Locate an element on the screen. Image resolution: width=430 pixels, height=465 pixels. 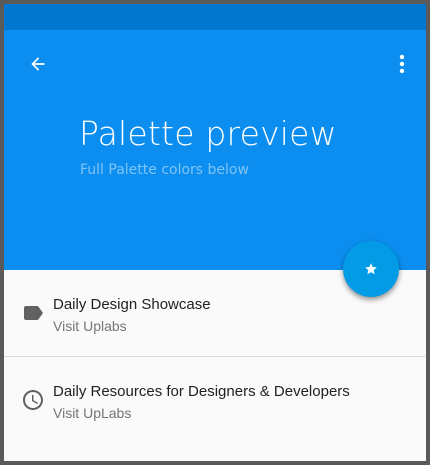
list-item-subtitle: Visit Uplabs is located at coordinates (90, 326).